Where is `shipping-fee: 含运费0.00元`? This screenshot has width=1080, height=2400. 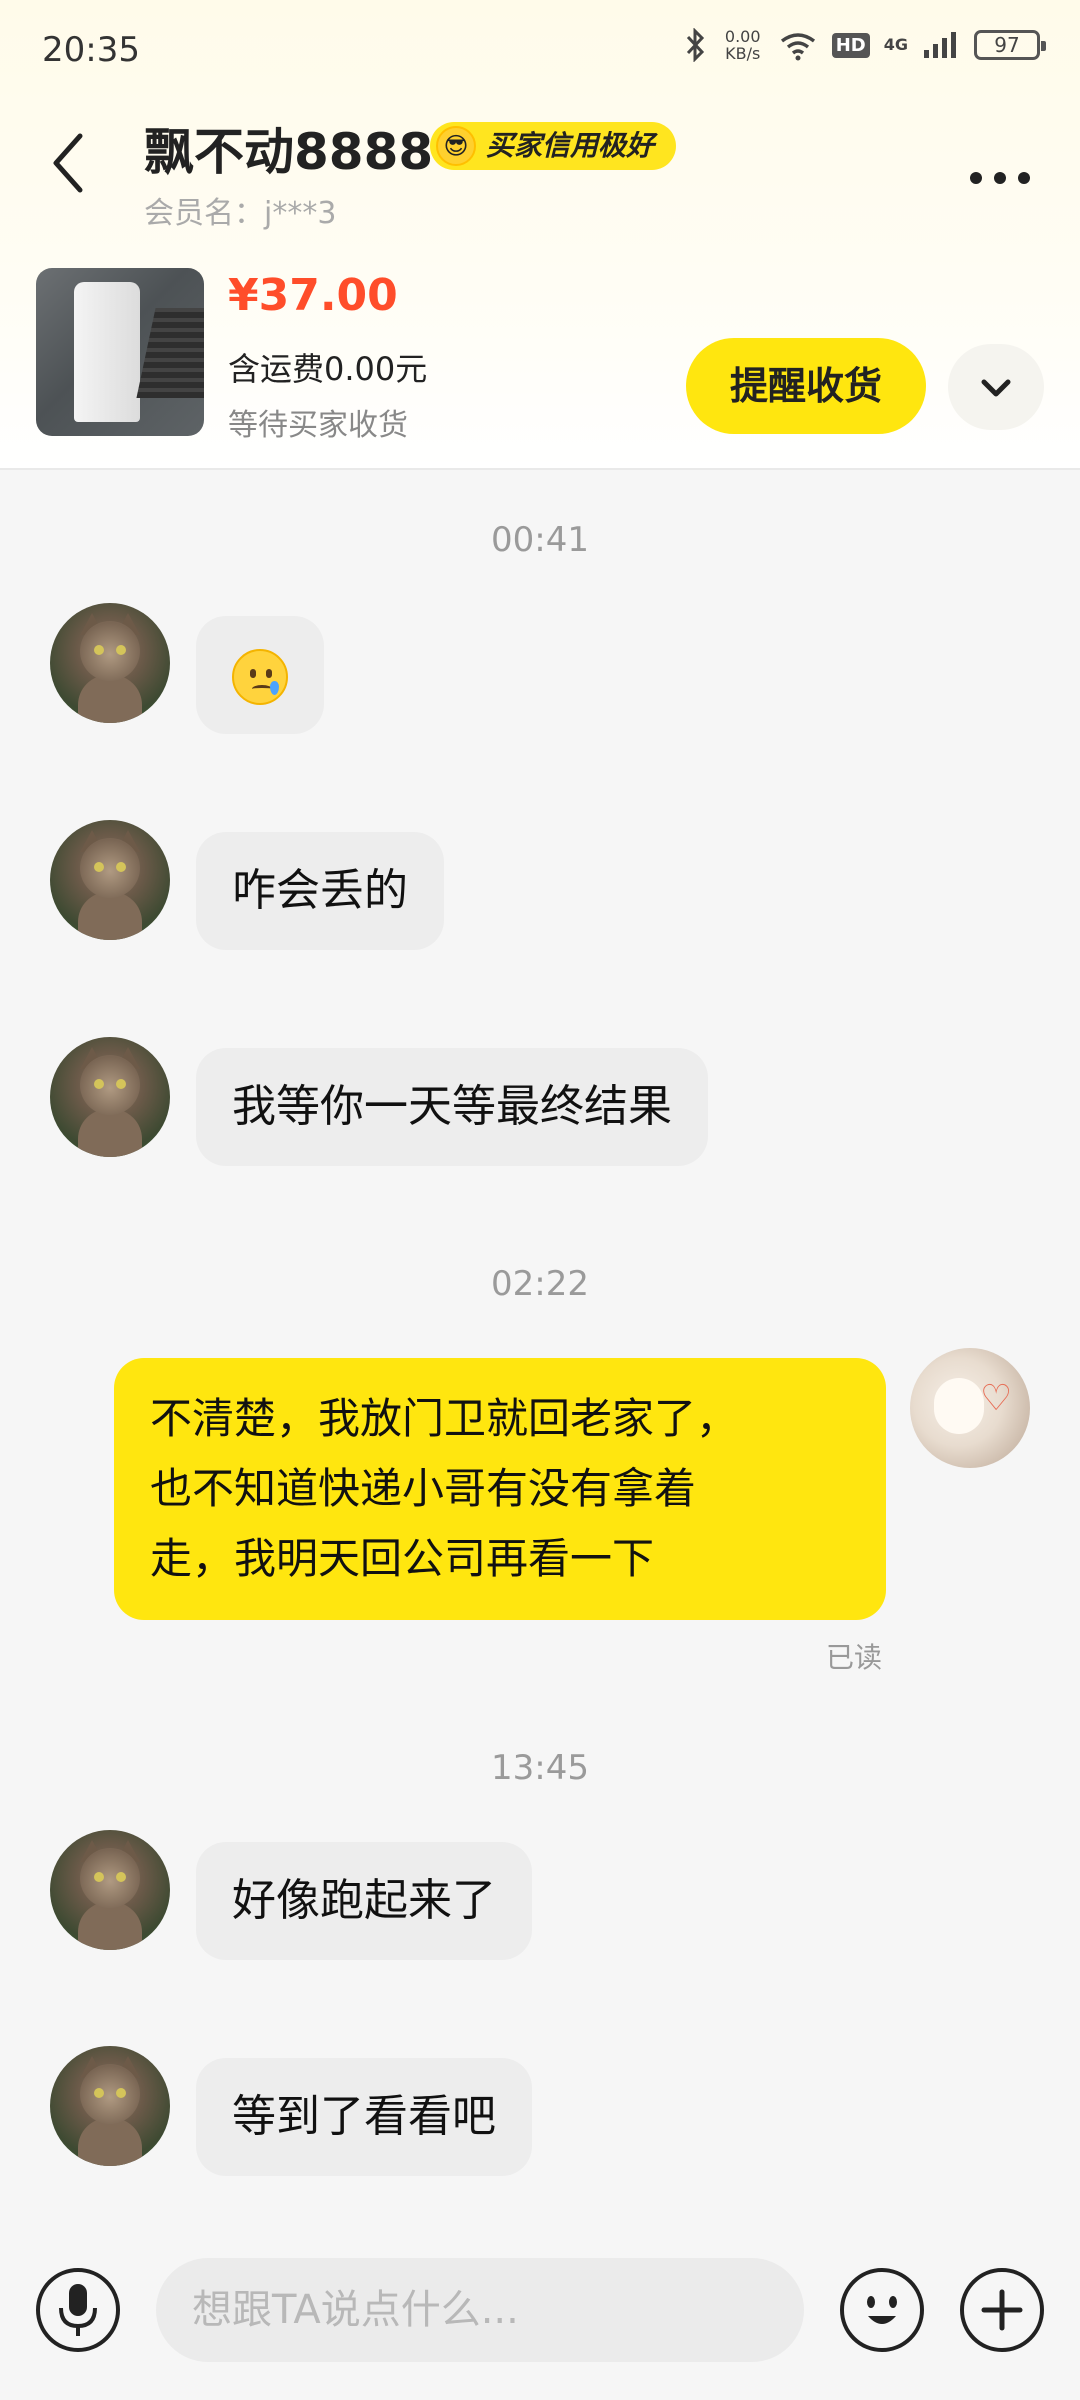
shipping-fee: 含运费0.00元 is located at coordinates (328, 369).